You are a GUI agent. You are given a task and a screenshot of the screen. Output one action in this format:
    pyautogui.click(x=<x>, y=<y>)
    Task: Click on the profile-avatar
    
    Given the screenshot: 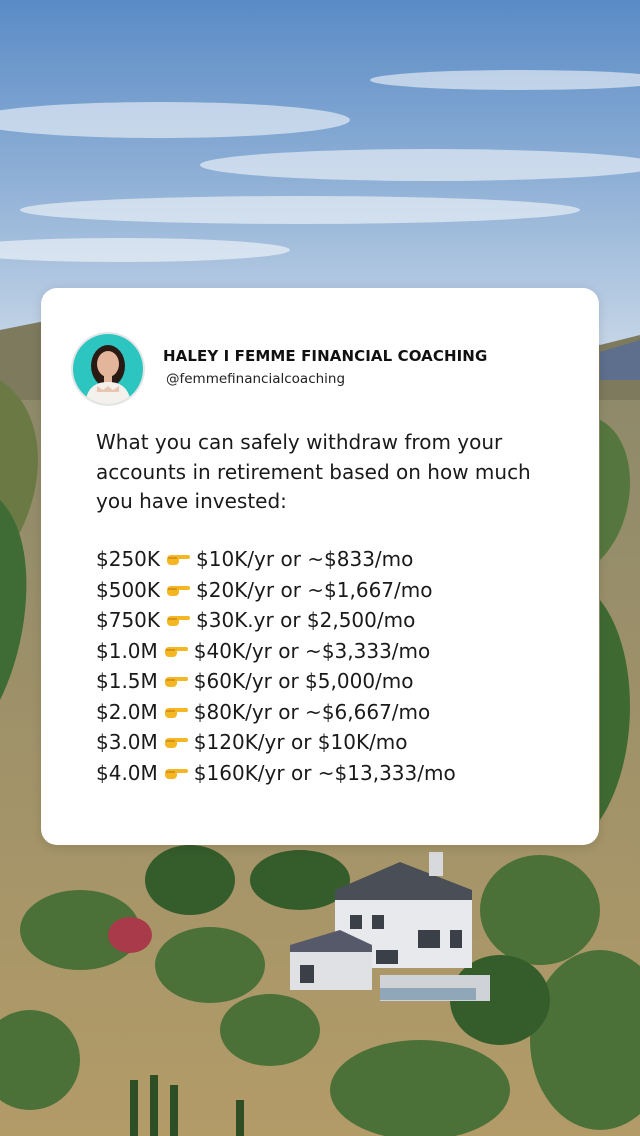 What is the action you would take?
    pyautogui.click(x=108, y=369)
    